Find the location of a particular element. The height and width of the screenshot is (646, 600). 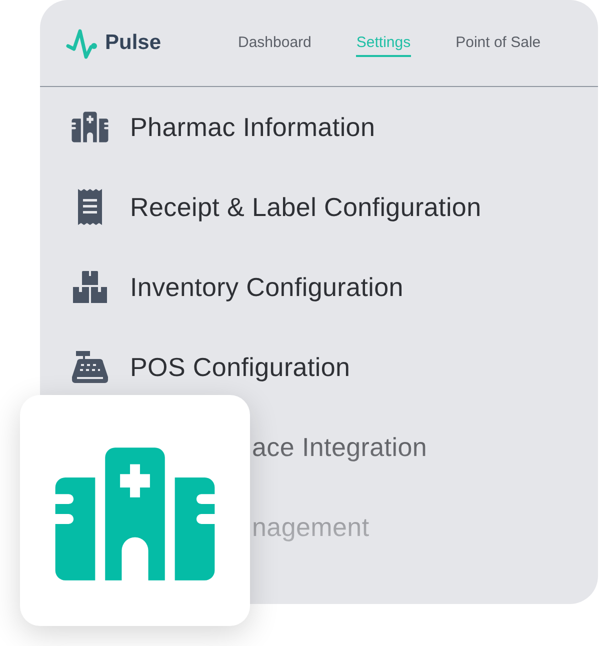

nav-tab: Point of Sale is located at coordinates (498, 43).